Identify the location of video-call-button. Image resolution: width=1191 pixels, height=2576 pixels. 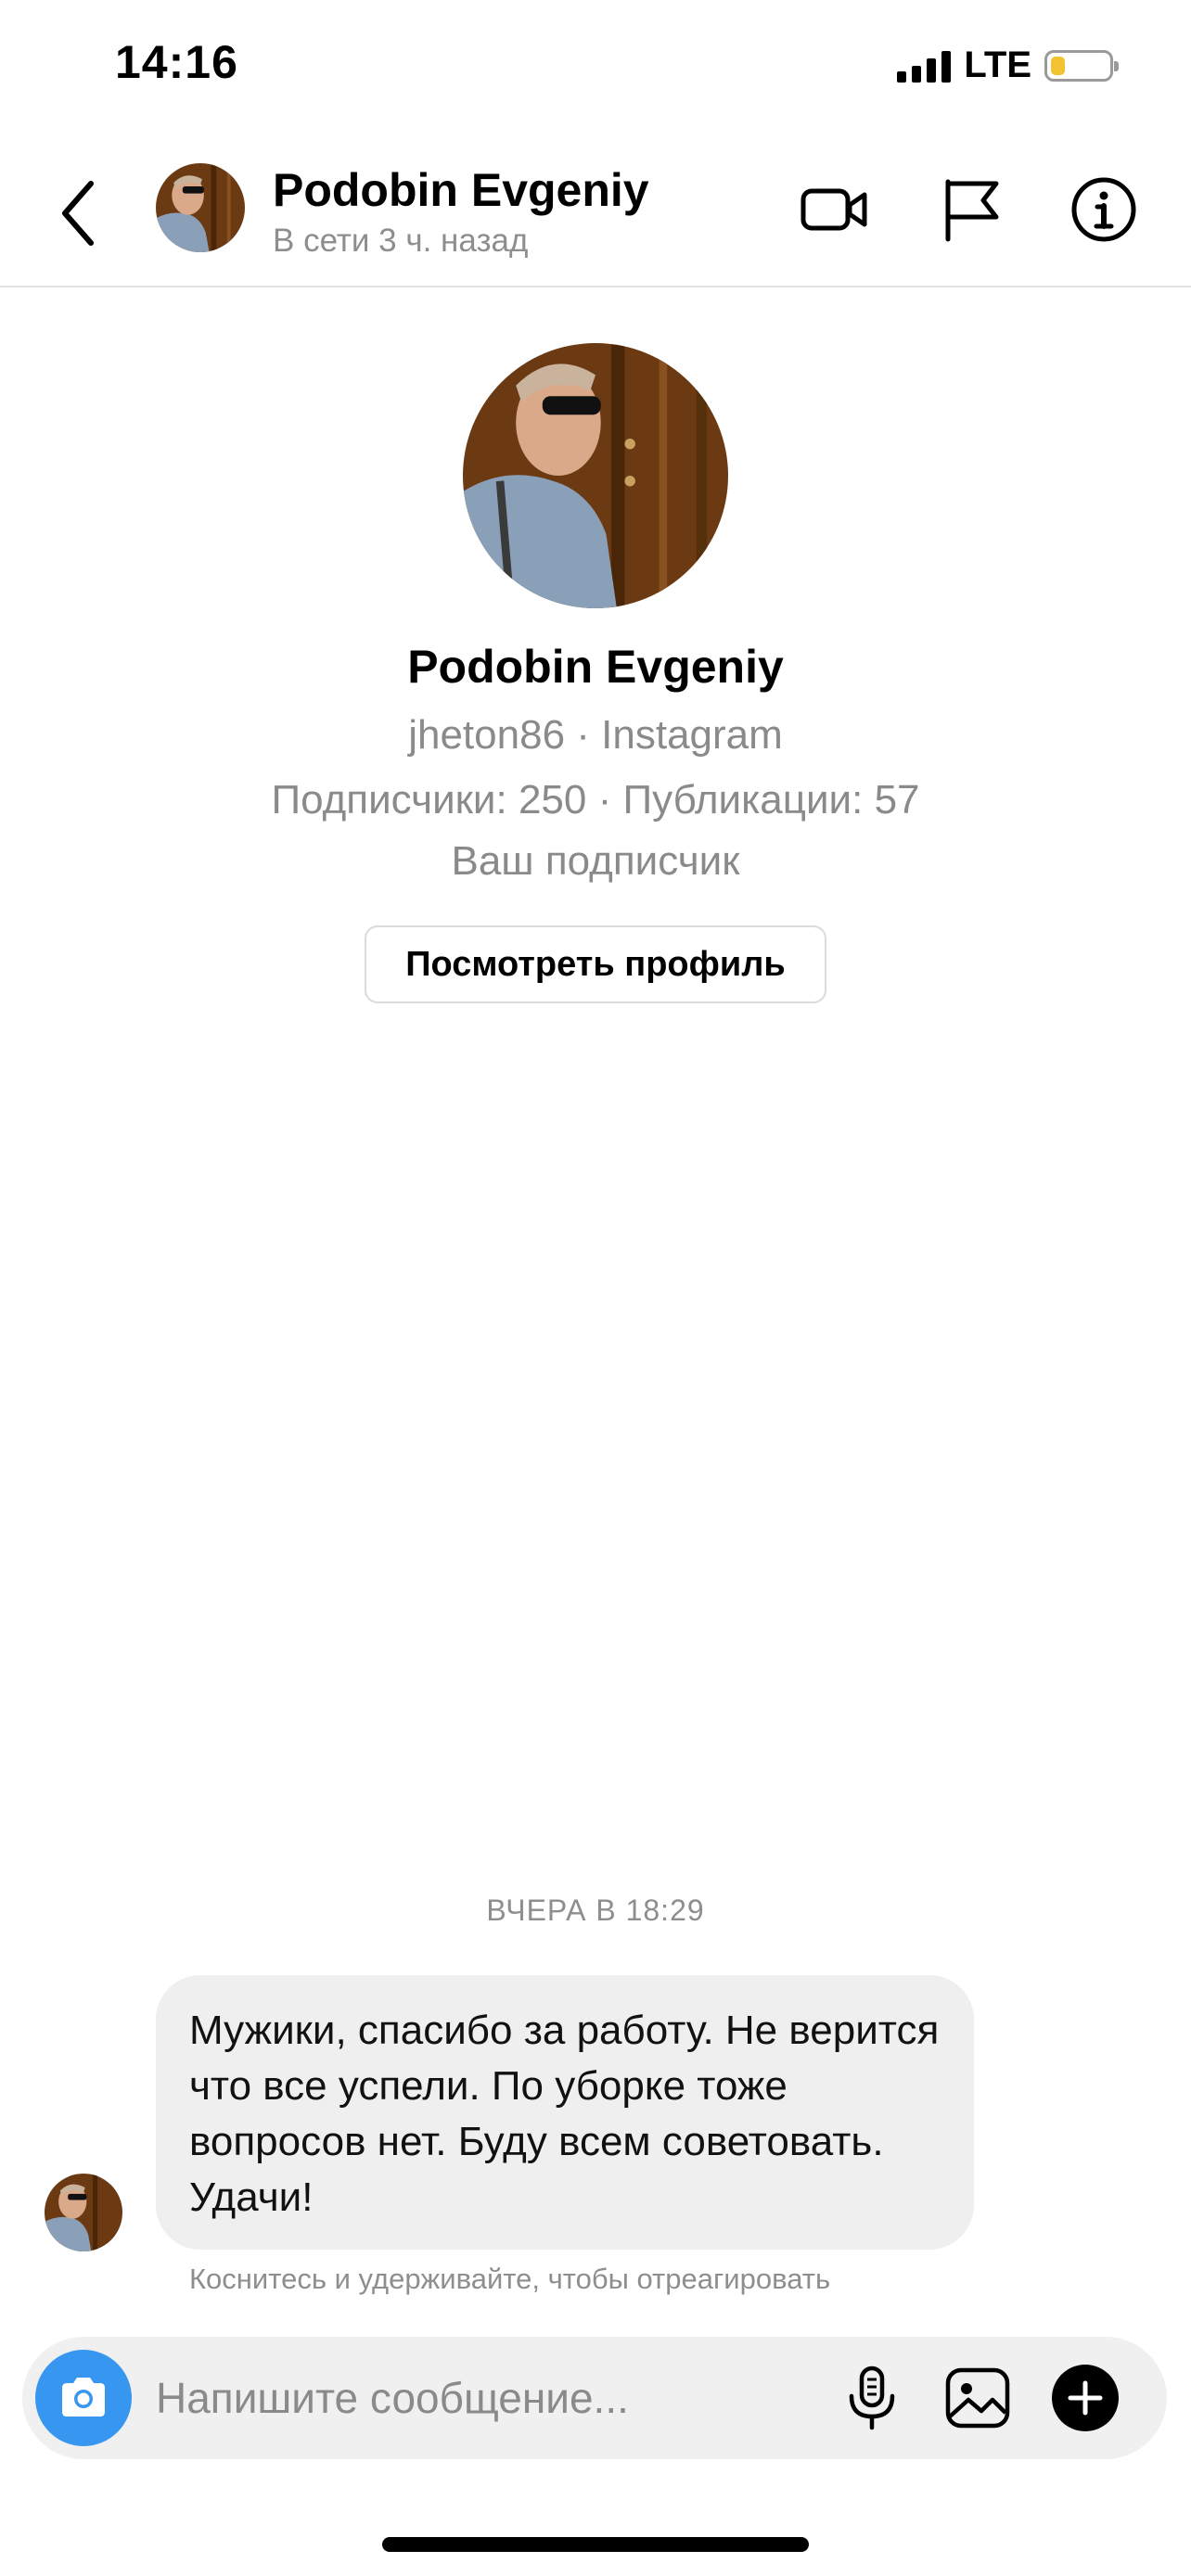
(835, 209).